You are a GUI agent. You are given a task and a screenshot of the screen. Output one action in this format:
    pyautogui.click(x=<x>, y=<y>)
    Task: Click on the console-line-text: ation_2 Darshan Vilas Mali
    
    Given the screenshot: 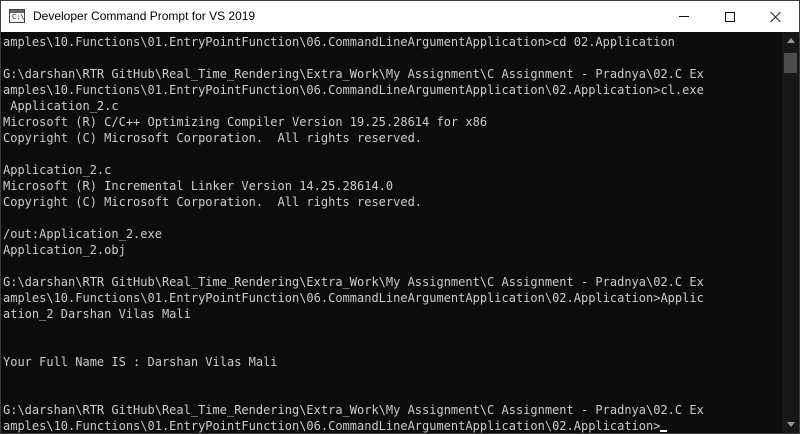 What is the action you would take?
    pyautogui.click(x=97, y=314)
    